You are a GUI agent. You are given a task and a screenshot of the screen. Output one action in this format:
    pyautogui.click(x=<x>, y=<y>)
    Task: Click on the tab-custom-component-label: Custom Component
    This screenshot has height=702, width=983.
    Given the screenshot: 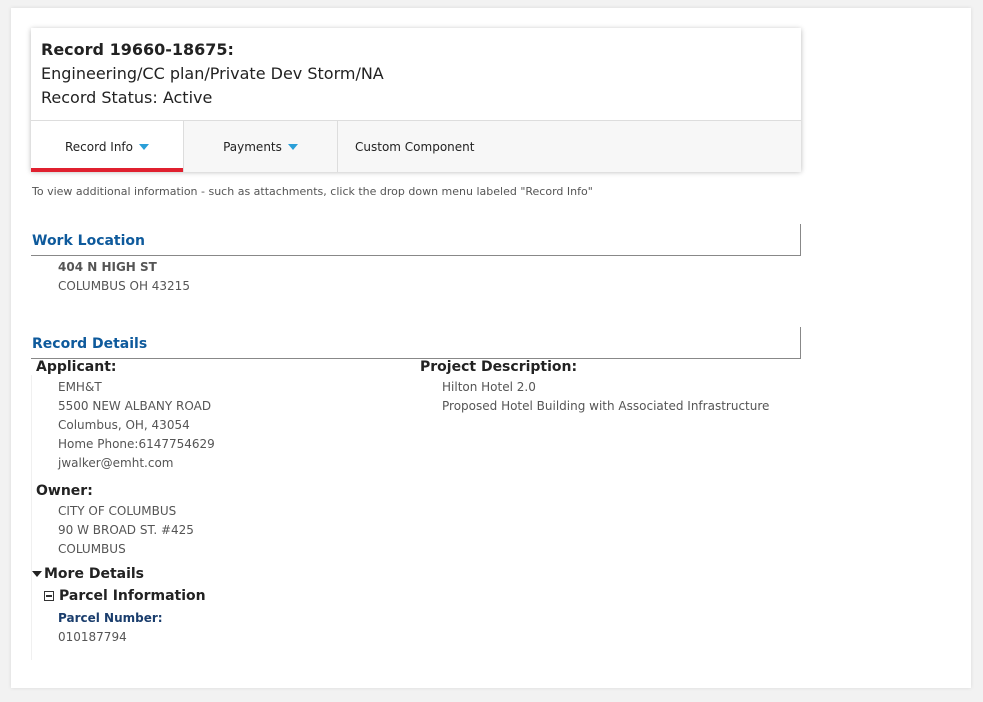 What is the action you would take?
    pyautogui.click(x=415, y=146)
    